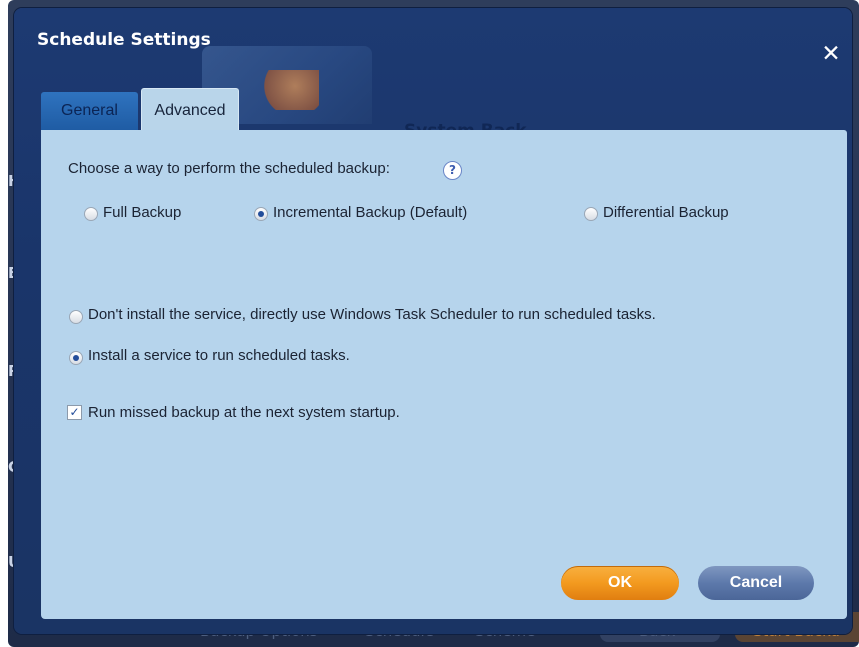  What do you see at coordinates (76, 358) in the screenshot?
I see `radio-install-service` at bounding box center [76, 358].